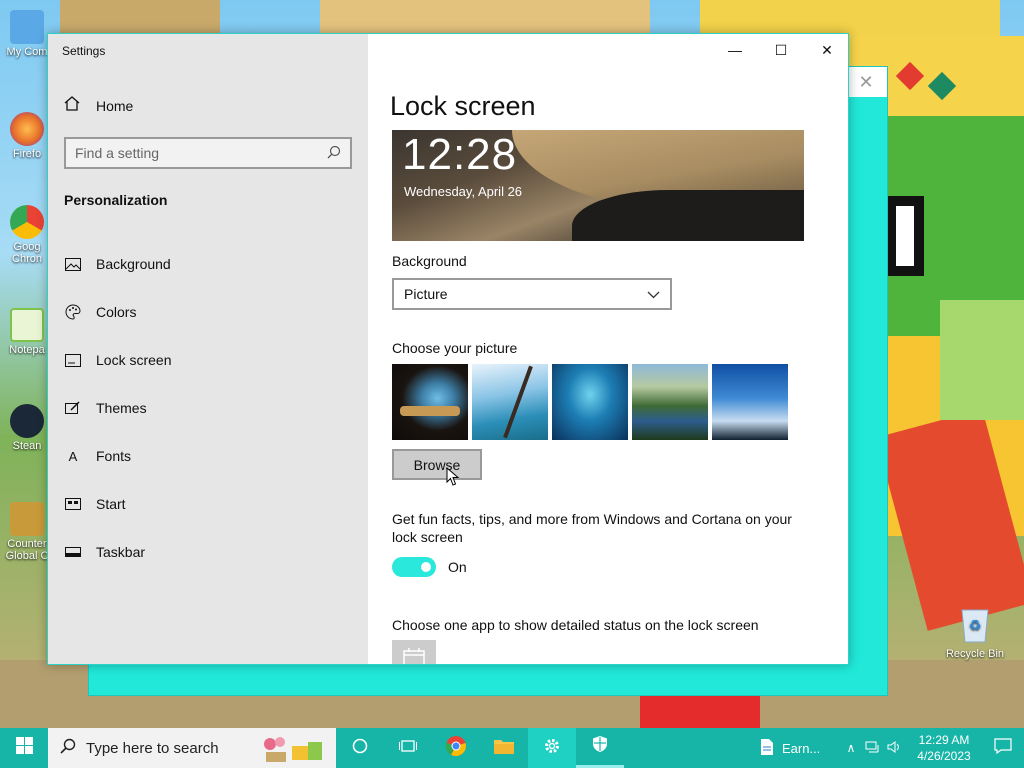 The width and height of the screenshot is (1024, 768). What do you see at coordinates (133, 264) in the screenshot?
I see `sidebar-item-label: Background` at bounding box center [133, 264].